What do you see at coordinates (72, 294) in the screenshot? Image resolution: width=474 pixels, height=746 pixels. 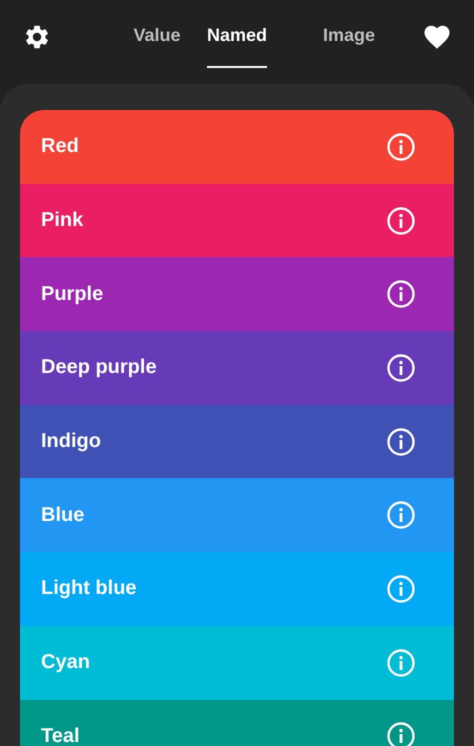 I see `color-name: Purple` at bounding box center [72, 294].